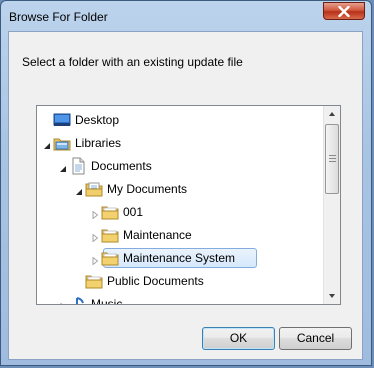 The width and height of the screenshot is (374, 368). I want to click on tree-item: Maintenance, so click(180, 235).